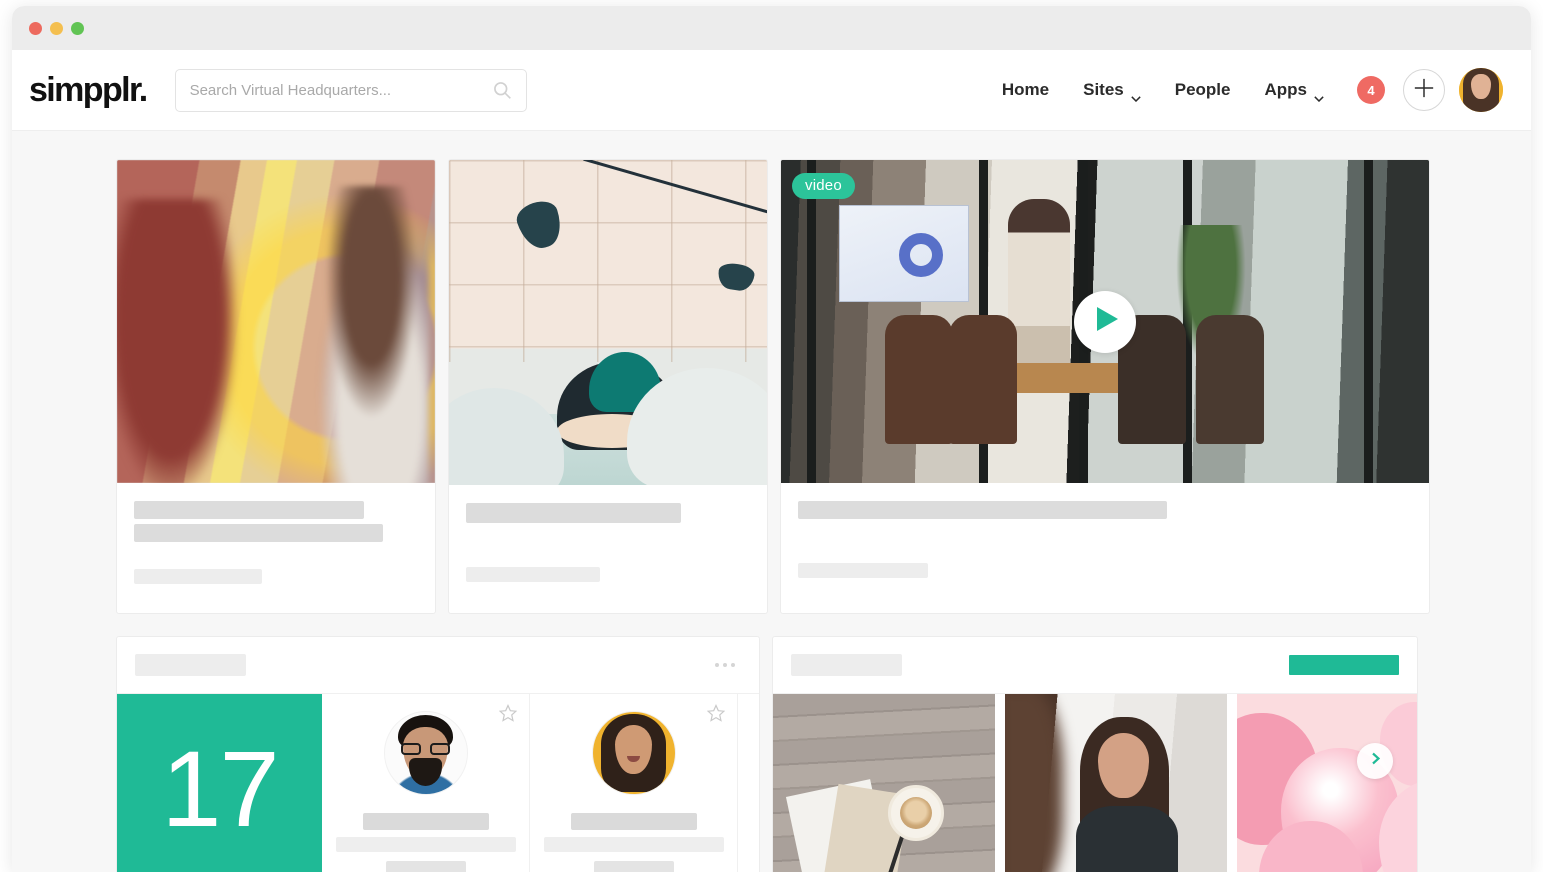  What do you see at coordinates (884, 783) in the screenshot?
I see `gallery-tile-desk` at bounding box center [884, 783].